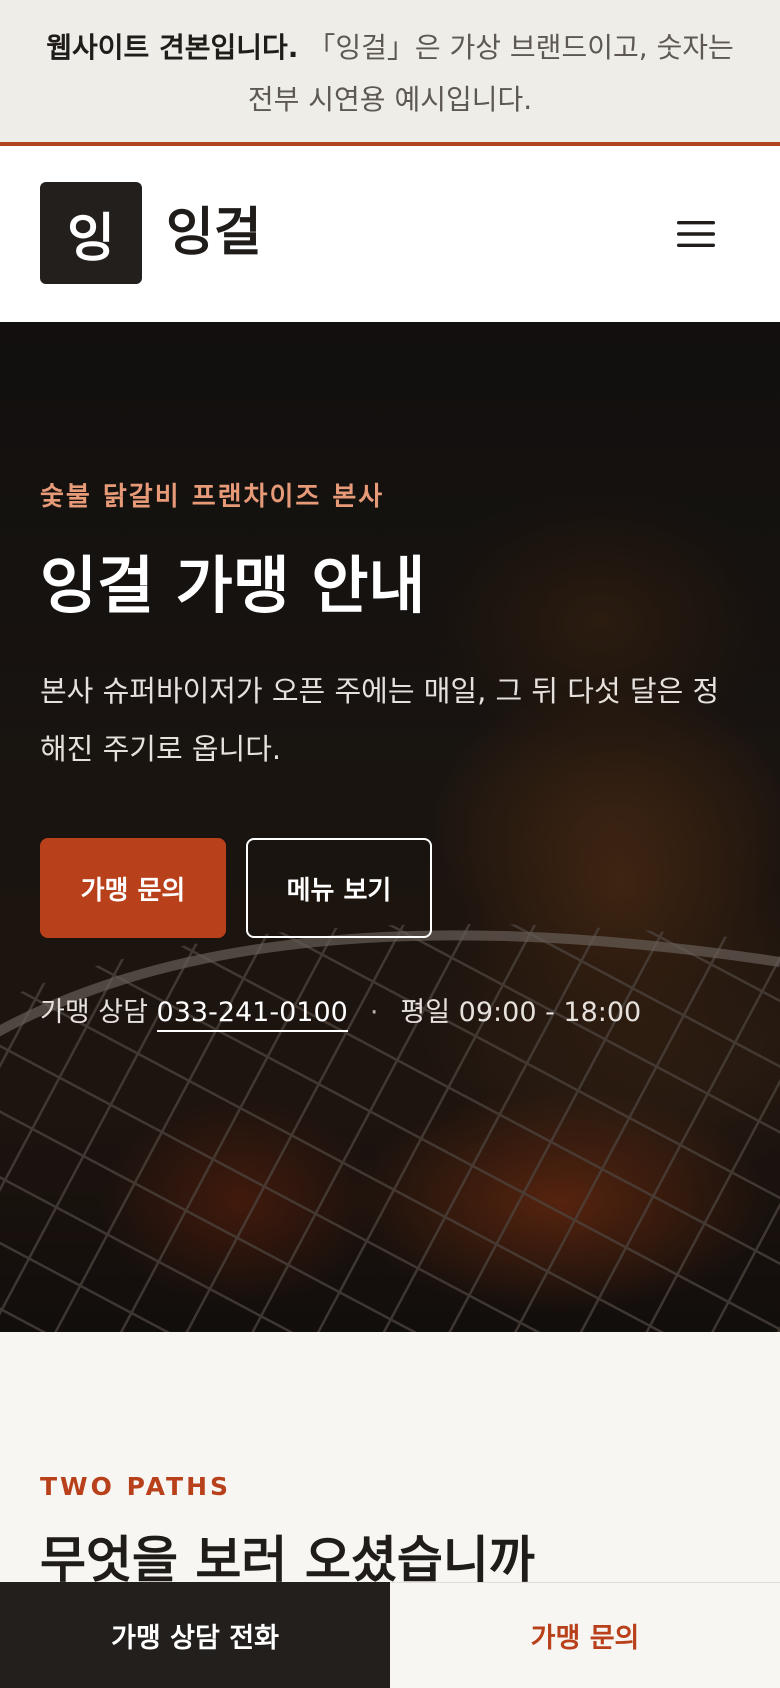  I want to click on section-eyebrow: TWO PATHS, so click(136, 1486).